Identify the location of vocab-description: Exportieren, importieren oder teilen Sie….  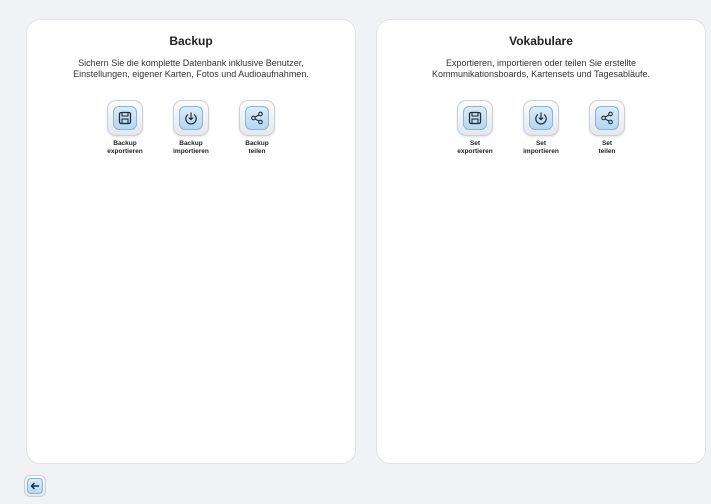
(541, 68).